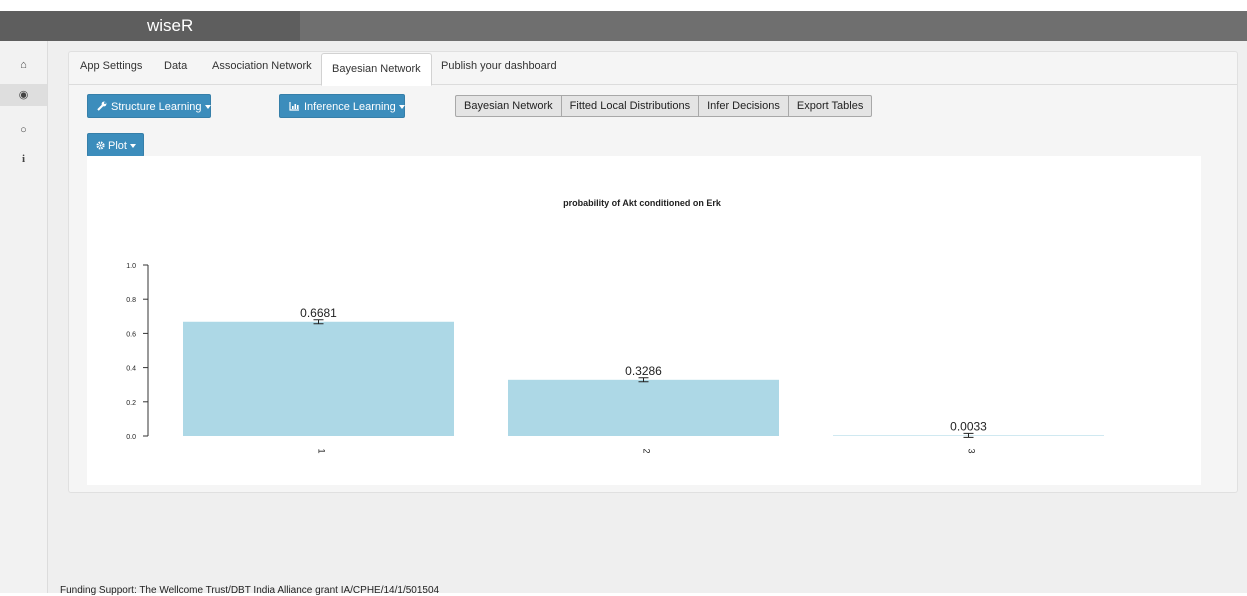 The height and width of the screenshot is (596, 1247). Describe the element at coordinates (499, 66) in the screenshot. I see `tab-publish-dashboard: Publish your dashboard` at that location.